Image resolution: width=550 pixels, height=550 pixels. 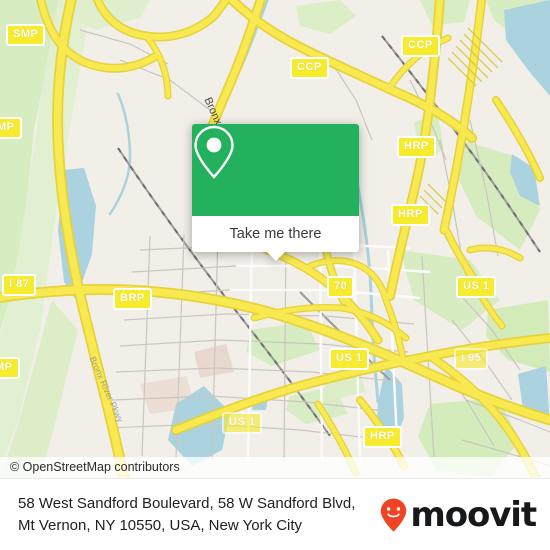 What do you see at coordinates (275, 256) in the screenshot?
I see `popup-tail` at bounding box center [275, 256].